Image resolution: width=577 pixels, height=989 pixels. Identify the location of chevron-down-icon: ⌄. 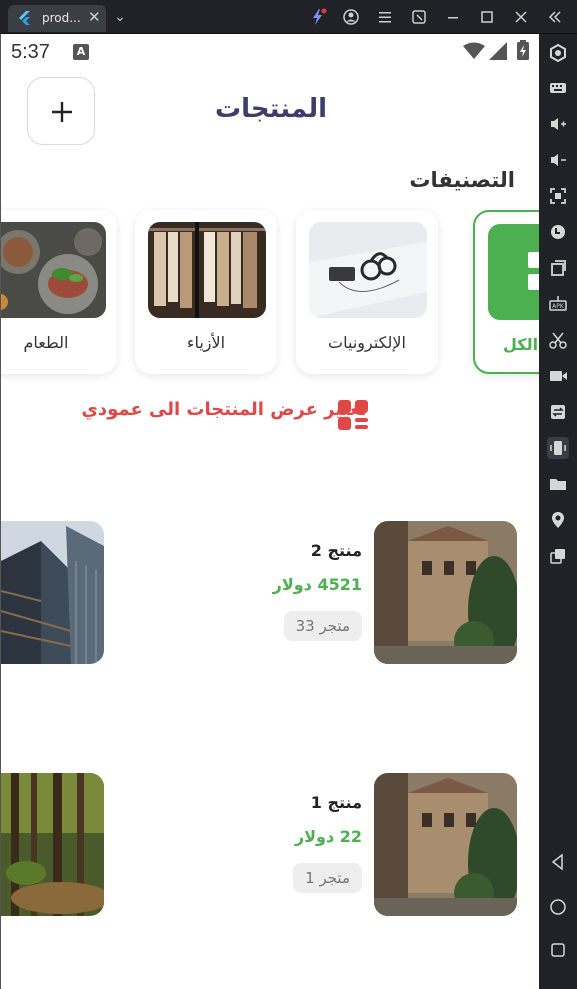
(120, 17).